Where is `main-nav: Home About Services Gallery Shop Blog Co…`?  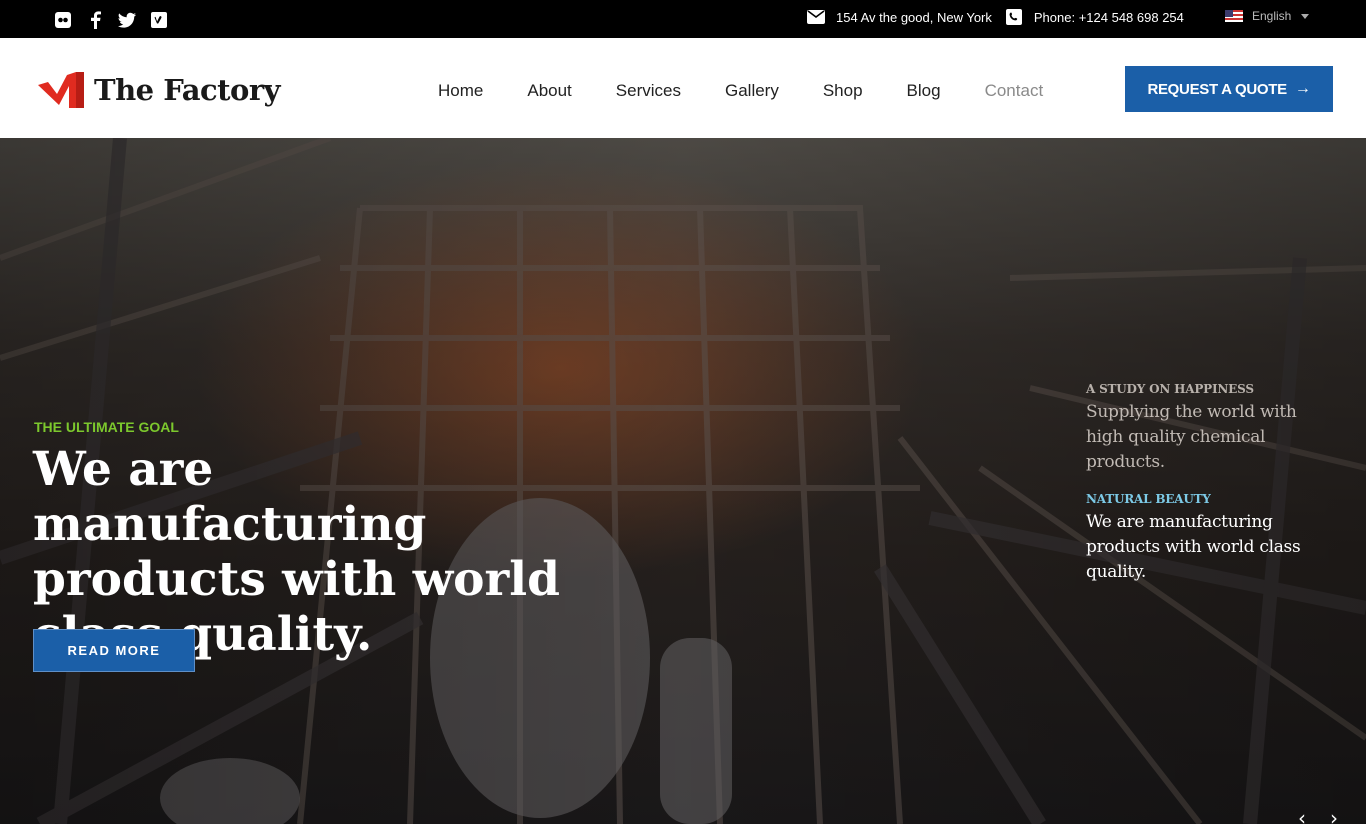
main-nav: Home About Services Gallery Shop Blog Co… is located at coordinates (762, 91).